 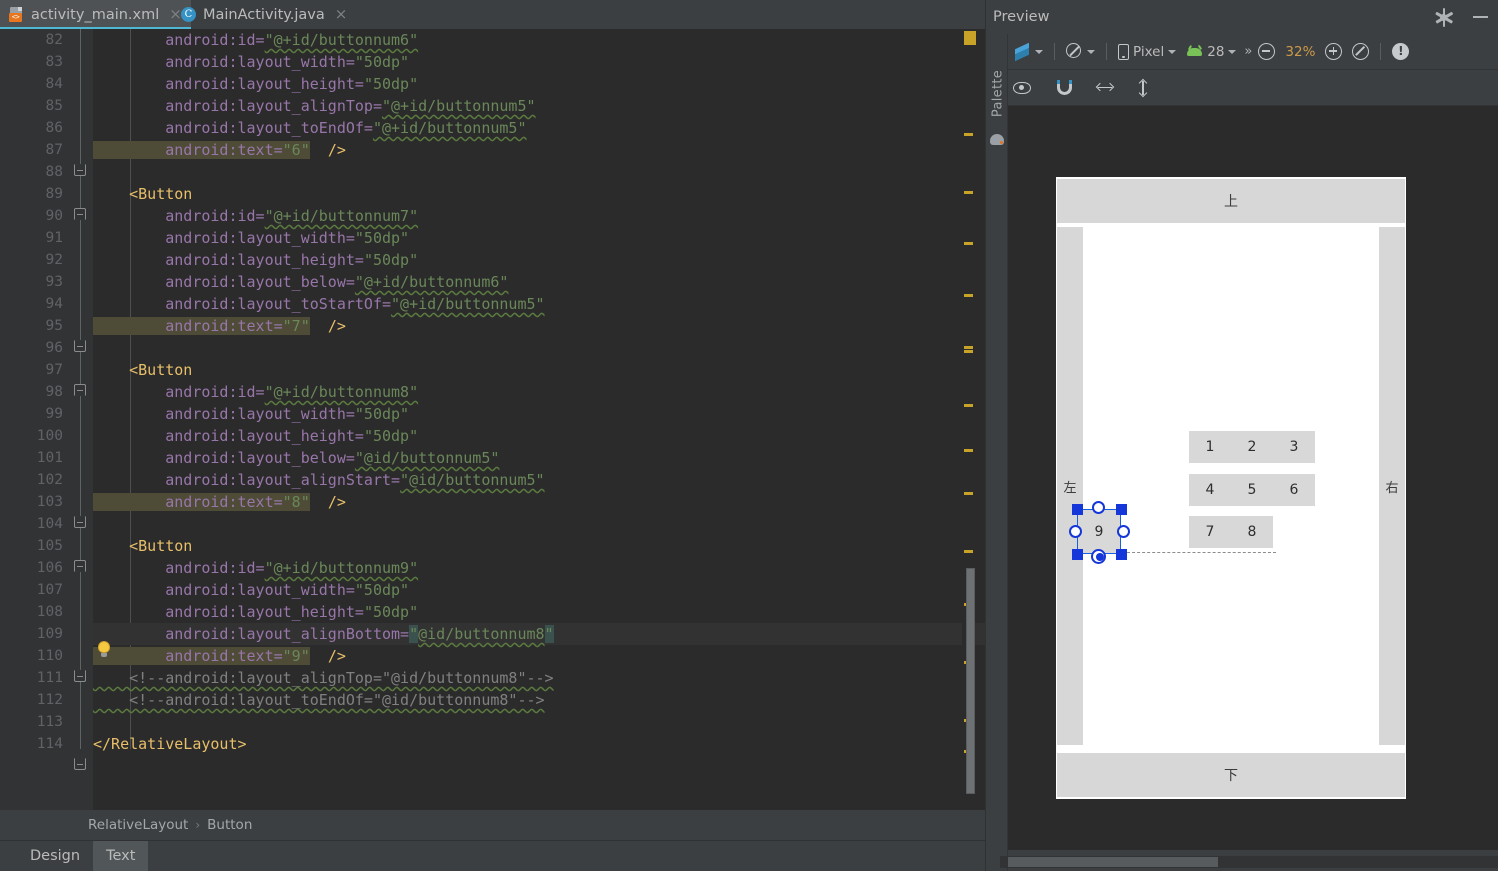 What do you see at coordinates (1247, 51) in the screenshot?
I see `overflow-icon: »` at bounding box center [1247, 51].